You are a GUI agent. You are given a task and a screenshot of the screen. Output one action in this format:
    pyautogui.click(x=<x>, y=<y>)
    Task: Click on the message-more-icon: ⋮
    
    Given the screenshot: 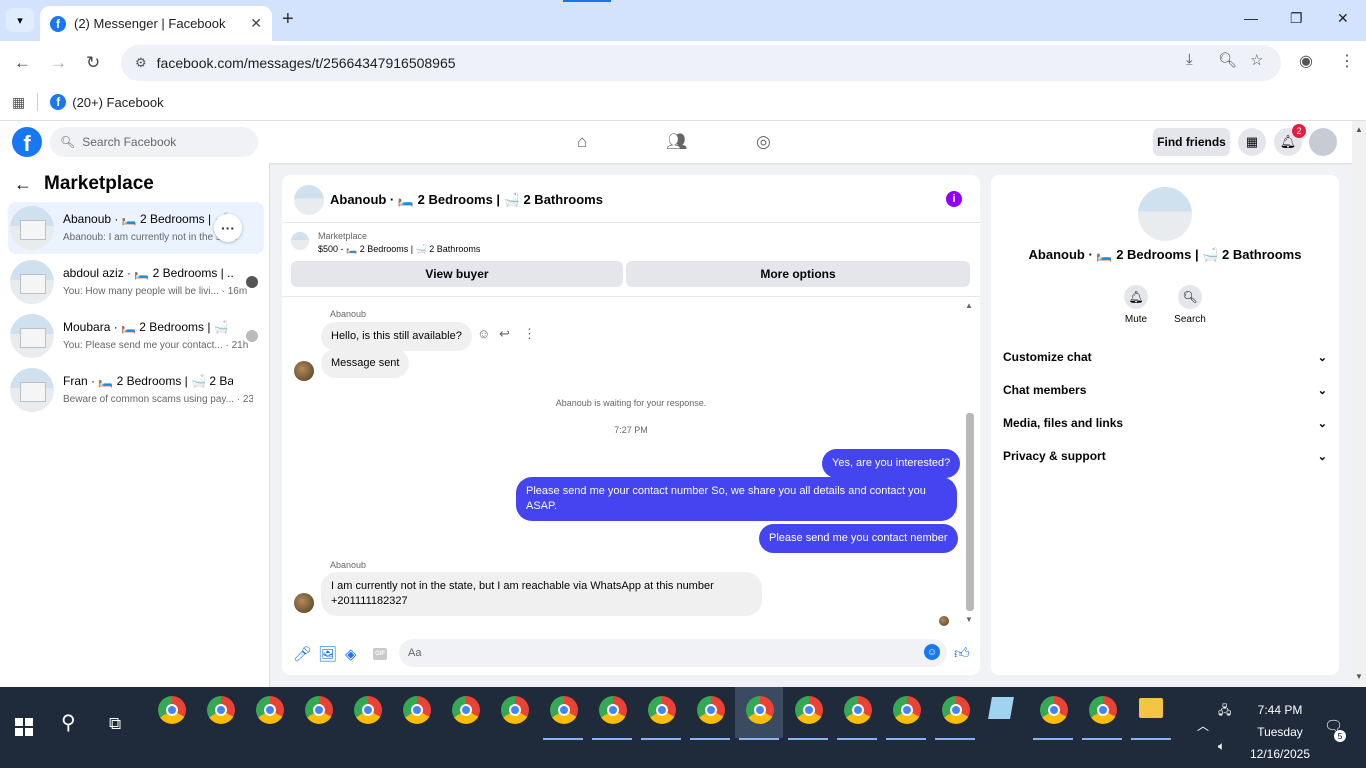 What is the action you would take?
    pyautogui.click(x=529, y=334)
    